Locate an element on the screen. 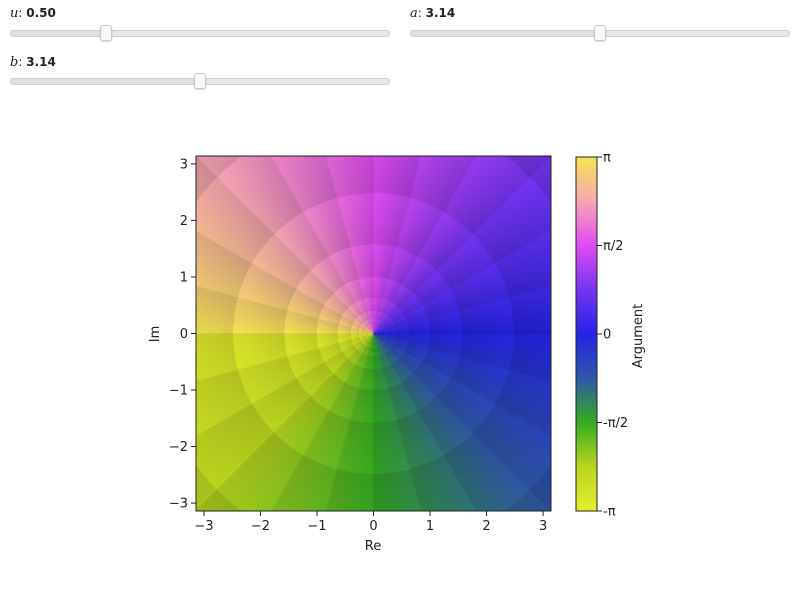 The image size is (800, 600). y-tick-label: 1 is located at coordinates (184, 277).